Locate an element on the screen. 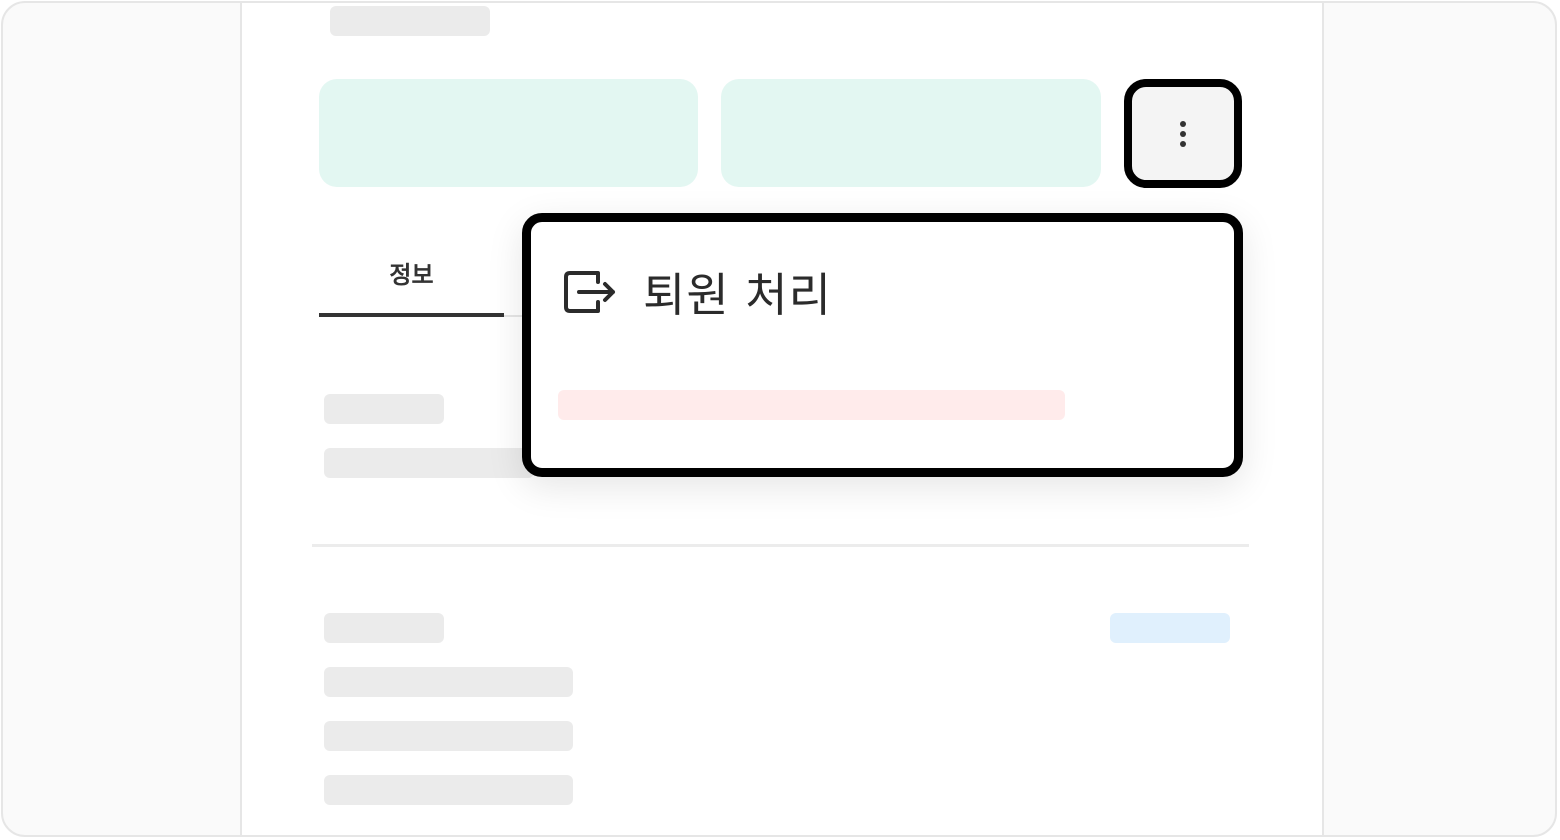  menu-item-label: 퇴원 처리 is located at coordinates (737, 295).